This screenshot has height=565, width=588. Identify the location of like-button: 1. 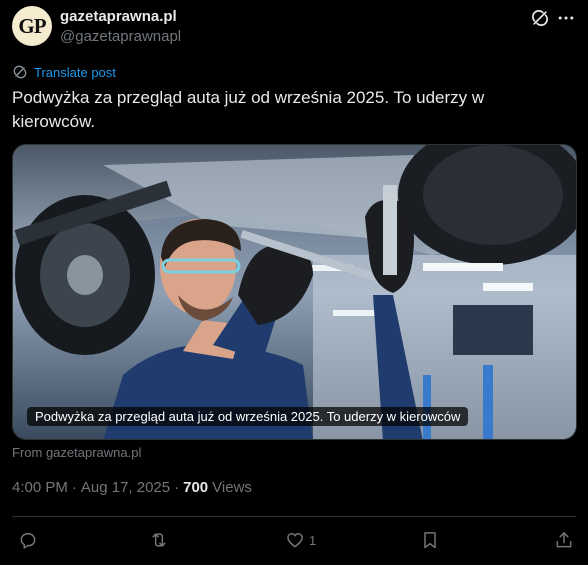
(300, 540).